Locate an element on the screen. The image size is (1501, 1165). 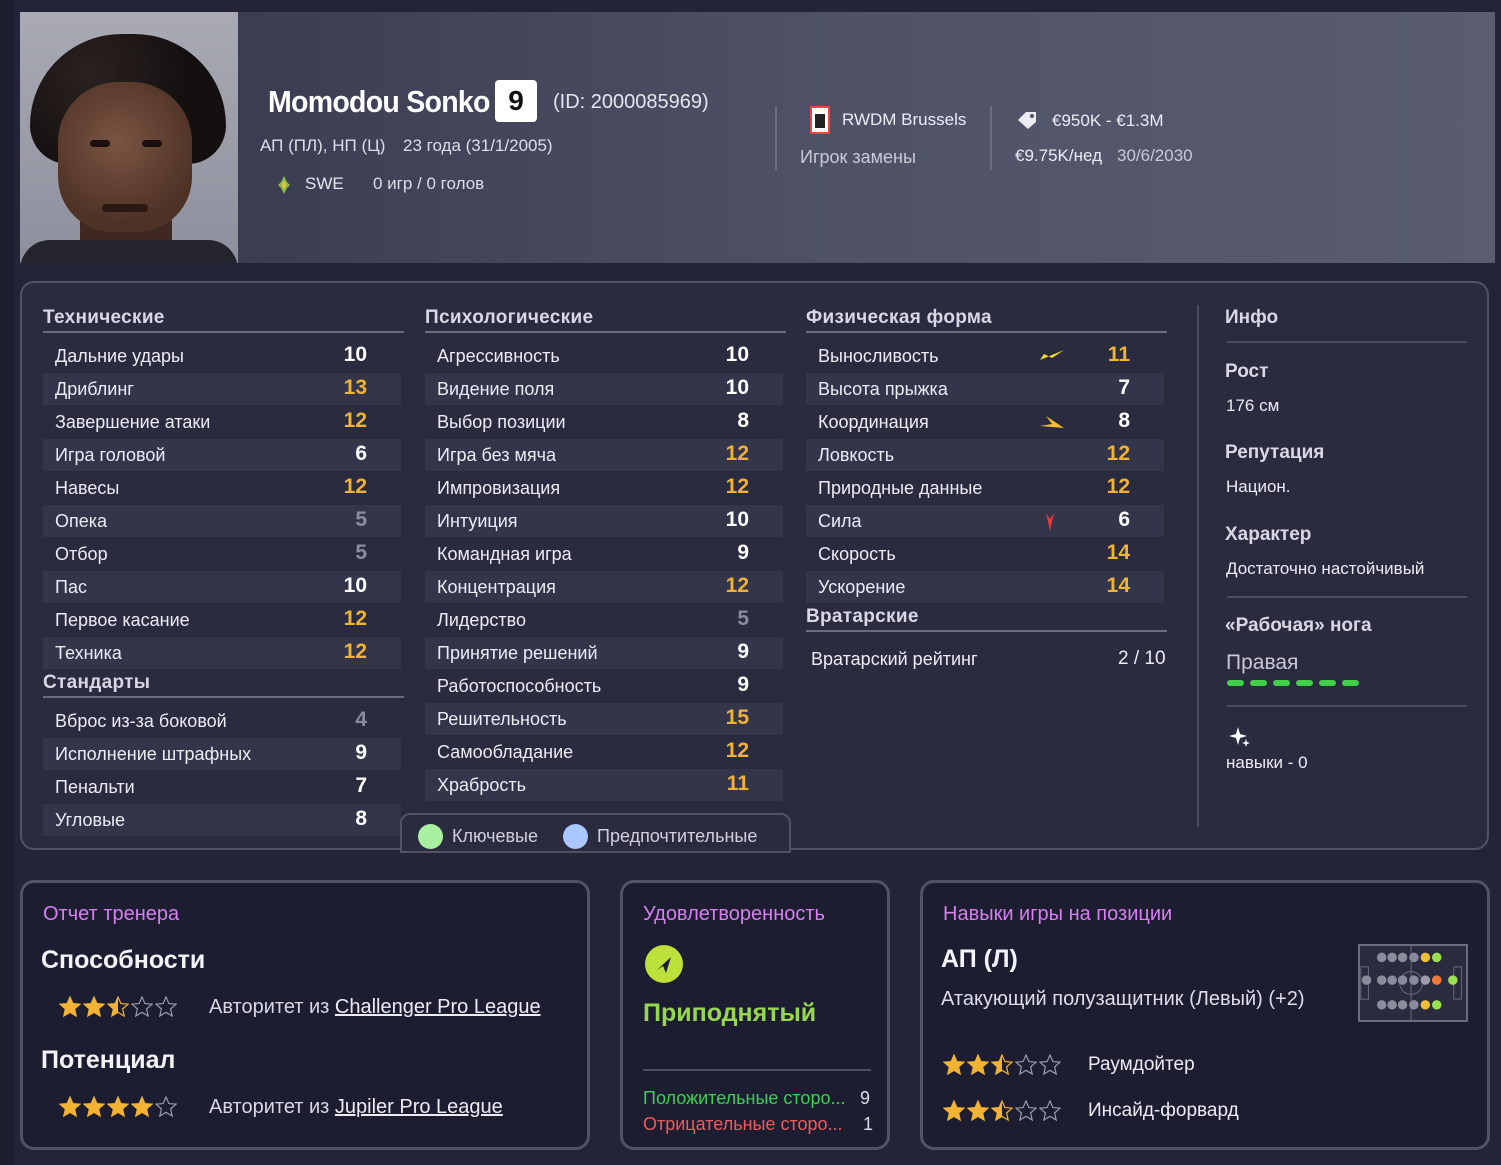
mental-title: Психологические is located at coordinates (509, 317).